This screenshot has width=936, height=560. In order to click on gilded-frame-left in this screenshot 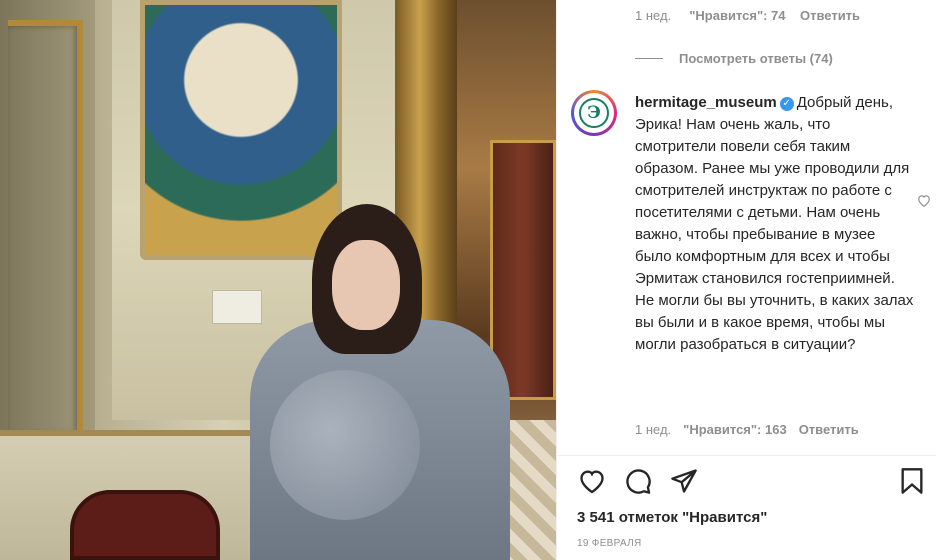, I will do `click(45, 230)`.